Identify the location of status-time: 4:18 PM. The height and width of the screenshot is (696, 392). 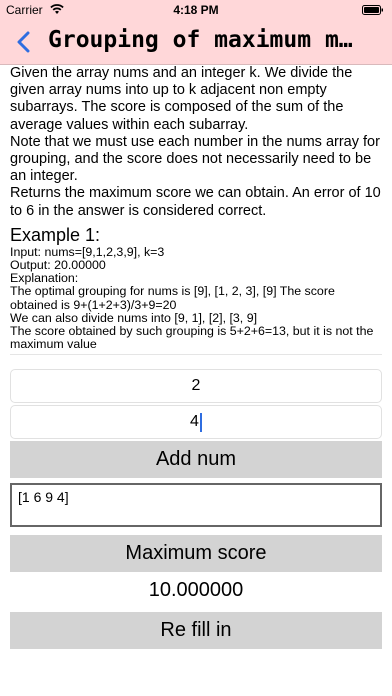
(196, 10).